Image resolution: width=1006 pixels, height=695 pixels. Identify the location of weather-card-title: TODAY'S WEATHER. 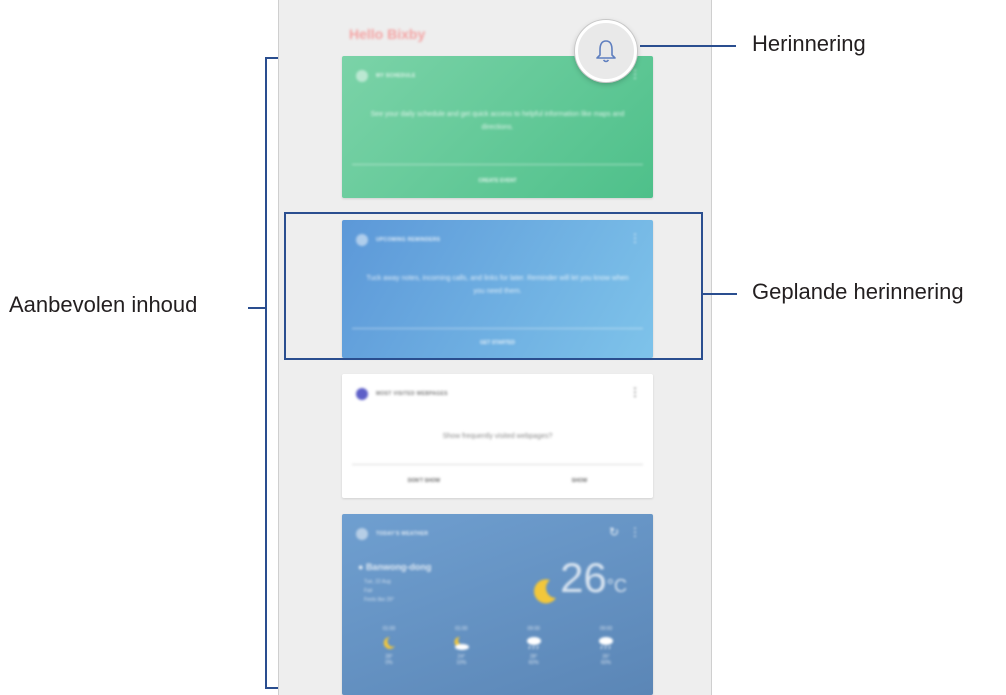
(402, 534).